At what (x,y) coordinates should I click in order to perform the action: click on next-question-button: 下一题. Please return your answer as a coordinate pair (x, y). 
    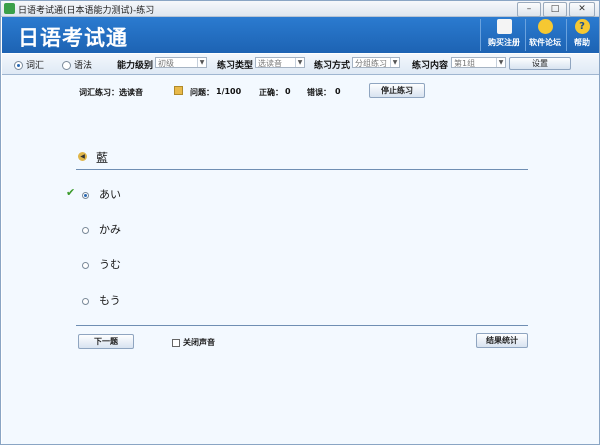
    Looking at the image, I should click on (106, 341).